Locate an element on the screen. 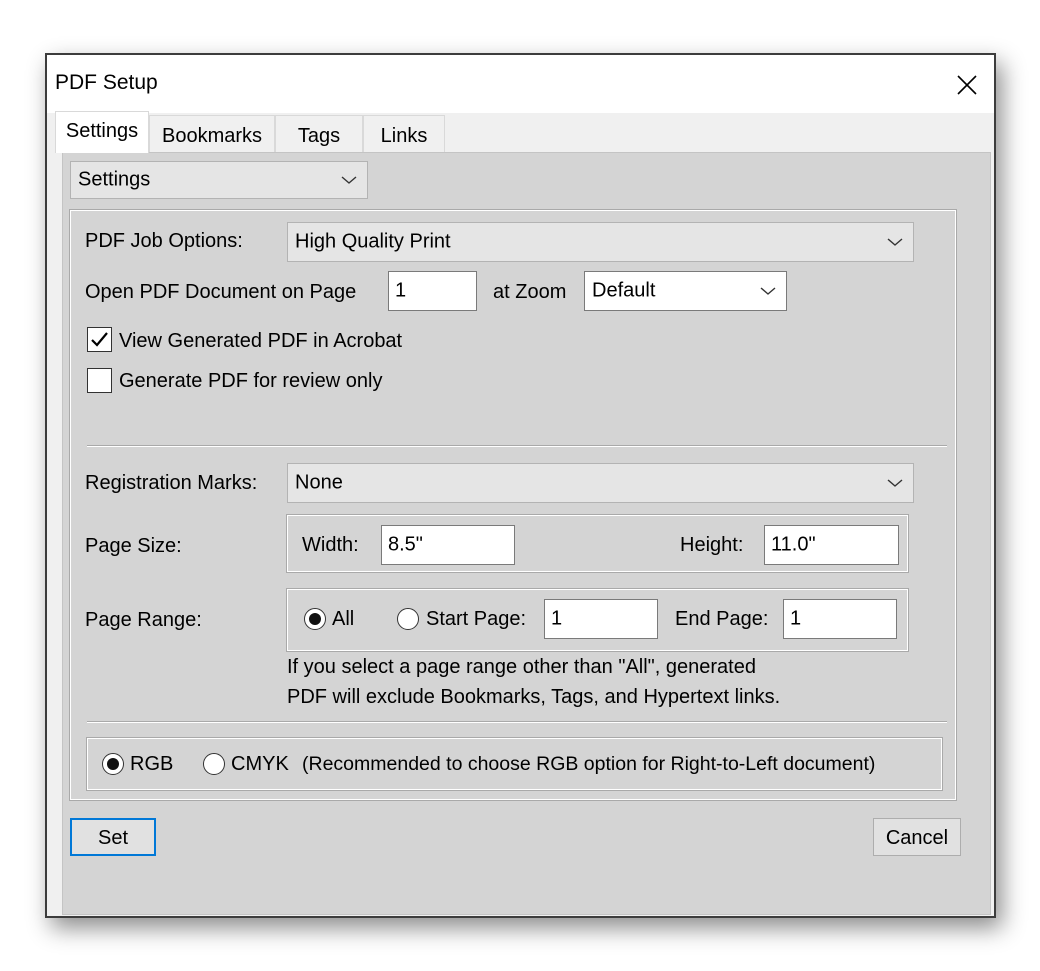 This screenshot has width=1040, height=971. open-page-value: 1 is located at coordinates (401, 290).